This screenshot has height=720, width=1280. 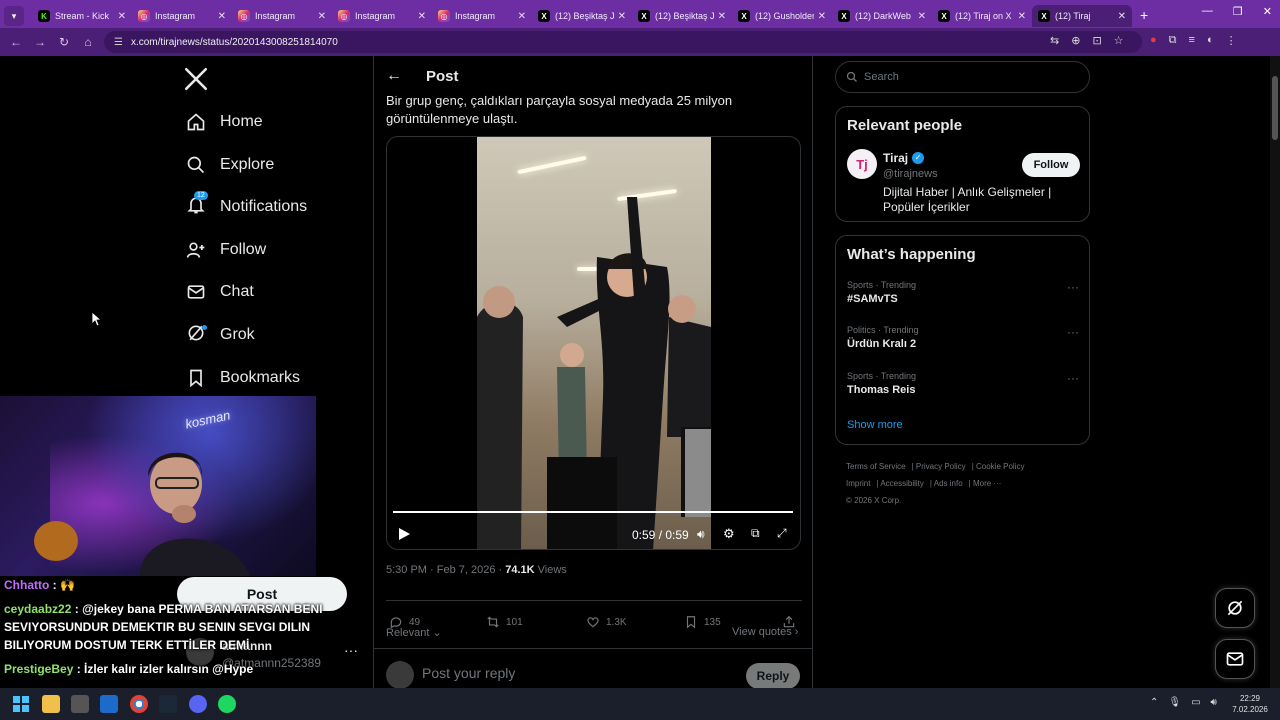 I want to click on display-icon: ▭, so click(x=1195, y=702).